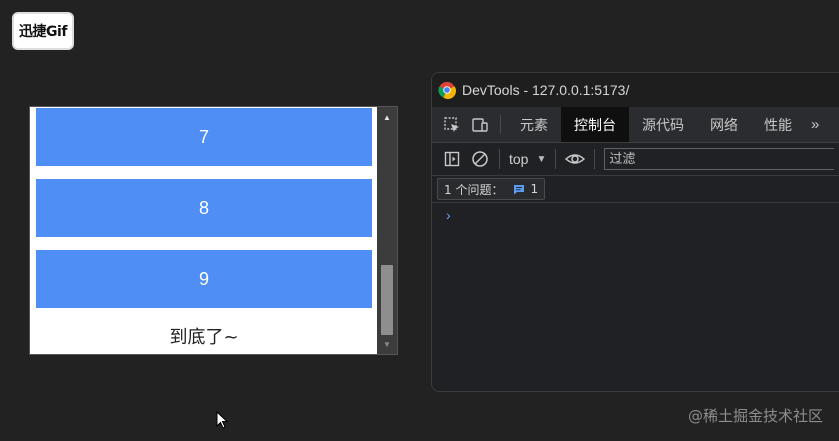  I want to click on console-toolbar: top ▼, so click(635, 159).